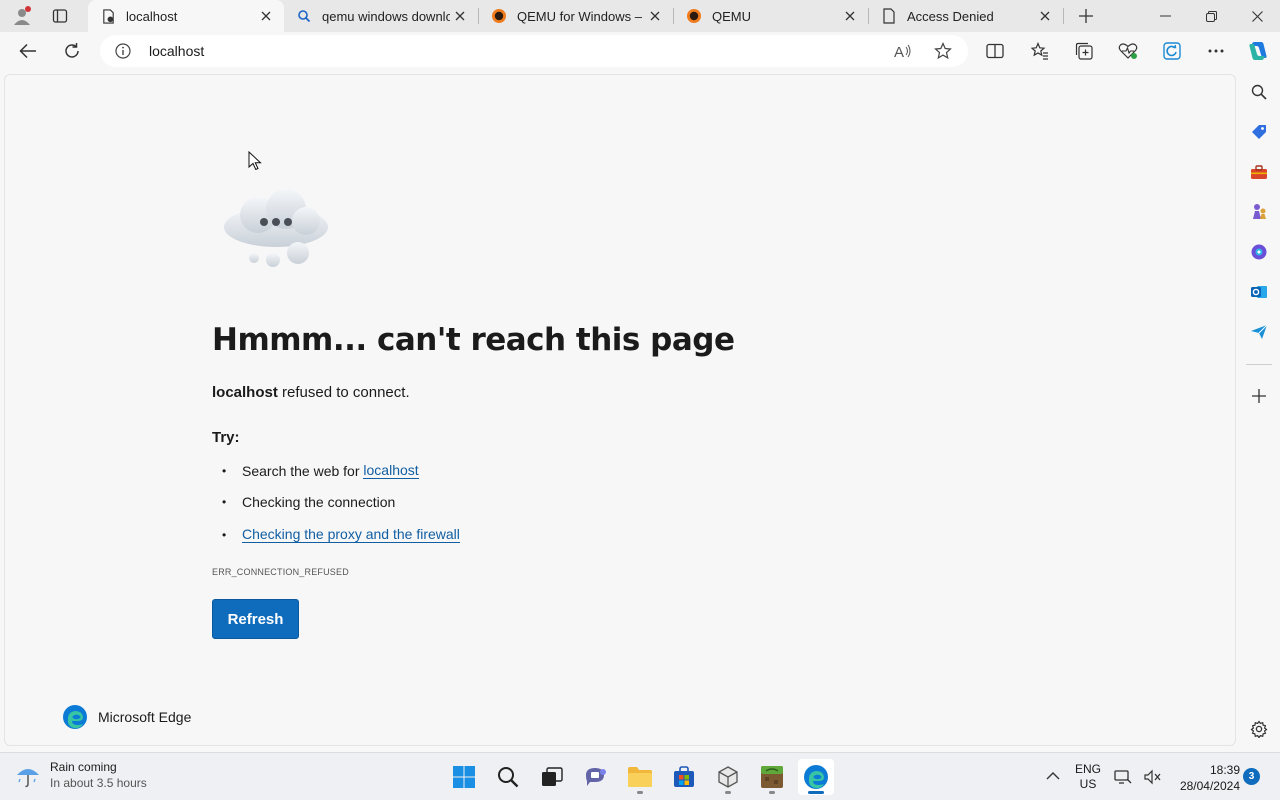 This screenshot has height=800, width=1280. What do you see at coordinates (1138, 777) in the screenshot?
I see `quick-settings-button` at bounding box center [1138, 777].